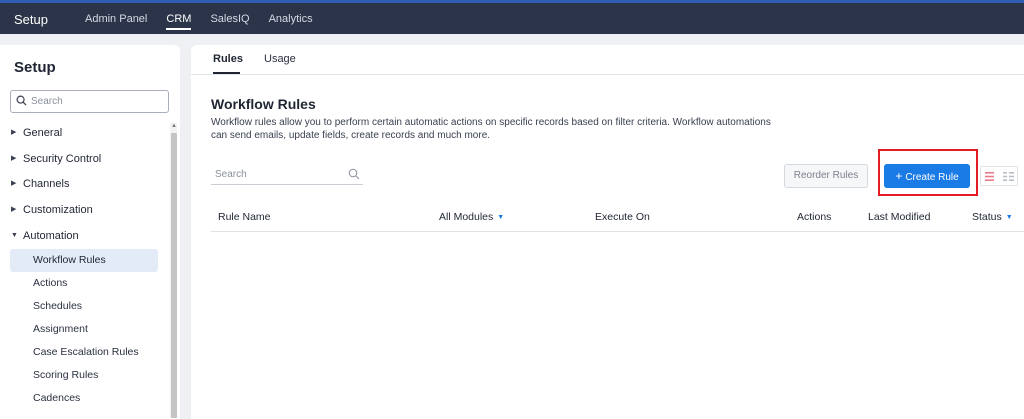 The height and width of the screenshot is (419, 1024). Describe the element at coordinates (512, 17) in the screenshot. I see `top-bar: Setup Admin Panel CRM SalesIQ Analytics` at that location.